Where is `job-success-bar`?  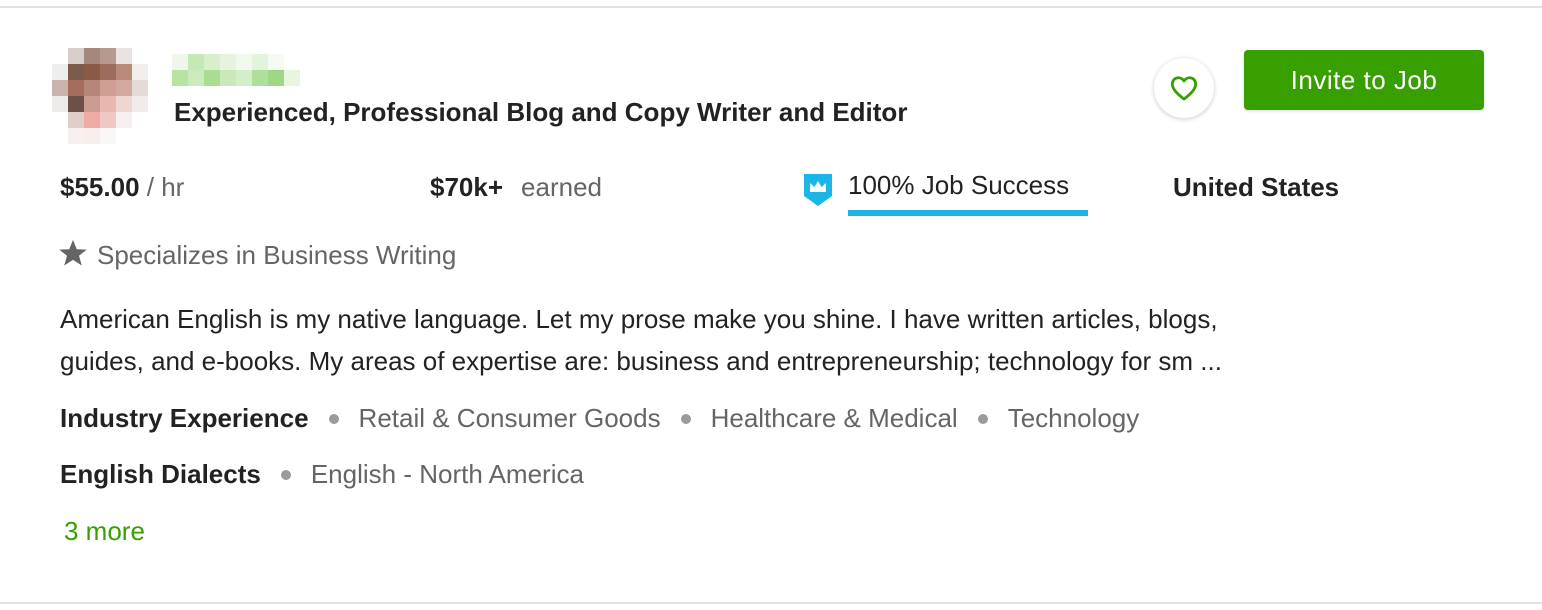 job-success-bar is located at coordinates (968, 213).